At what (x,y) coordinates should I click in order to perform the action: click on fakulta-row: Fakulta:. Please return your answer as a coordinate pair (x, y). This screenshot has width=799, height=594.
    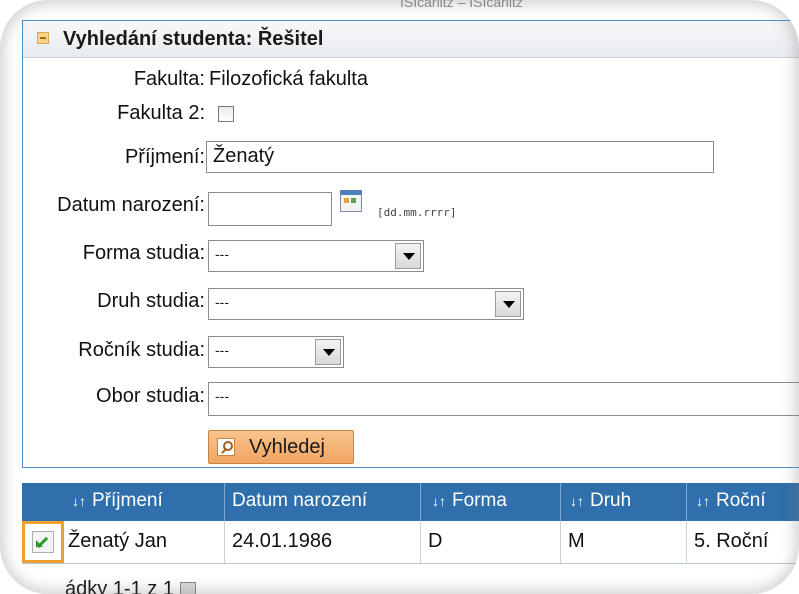
    Looking at the image, I should click on (102, 81).